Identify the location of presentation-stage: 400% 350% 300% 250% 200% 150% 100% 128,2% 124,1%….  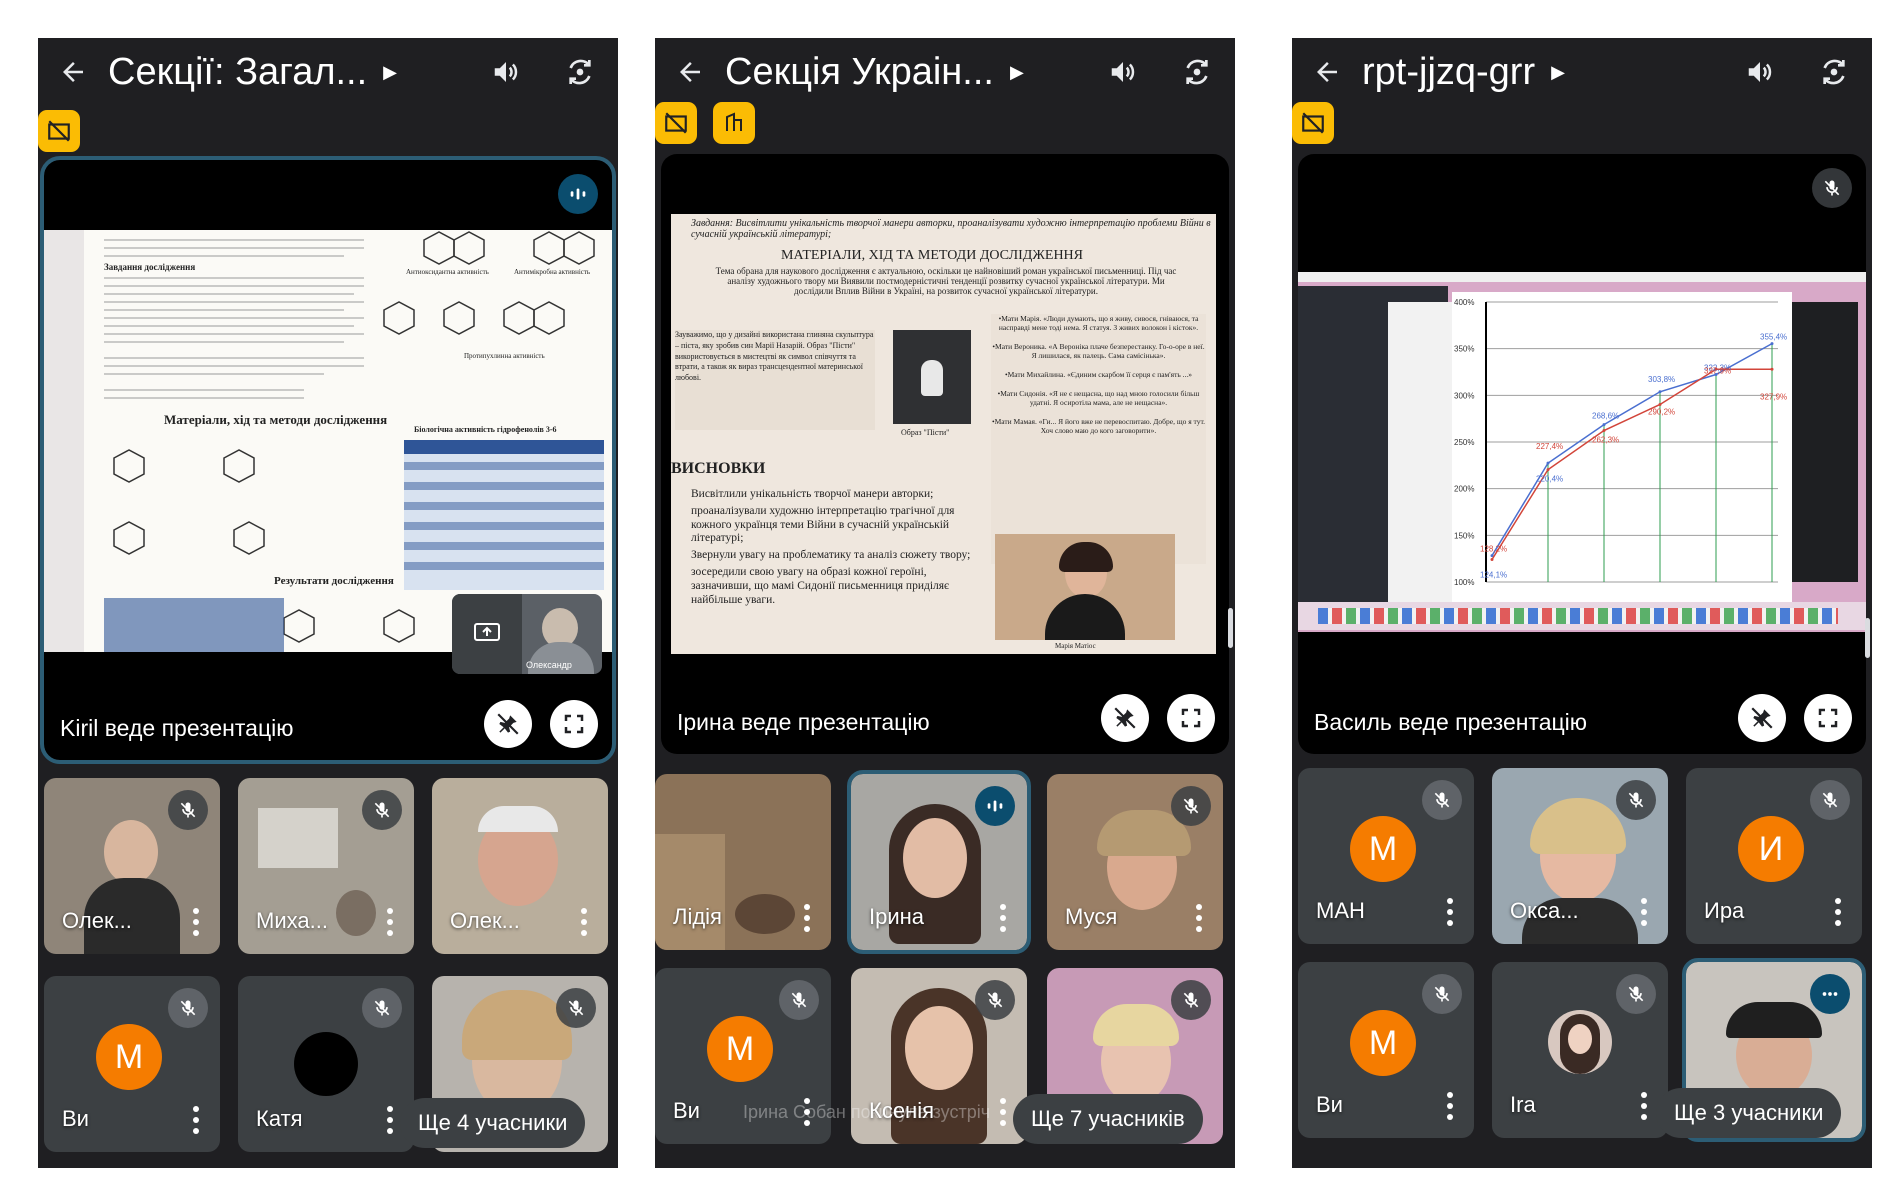
(1582, 454).